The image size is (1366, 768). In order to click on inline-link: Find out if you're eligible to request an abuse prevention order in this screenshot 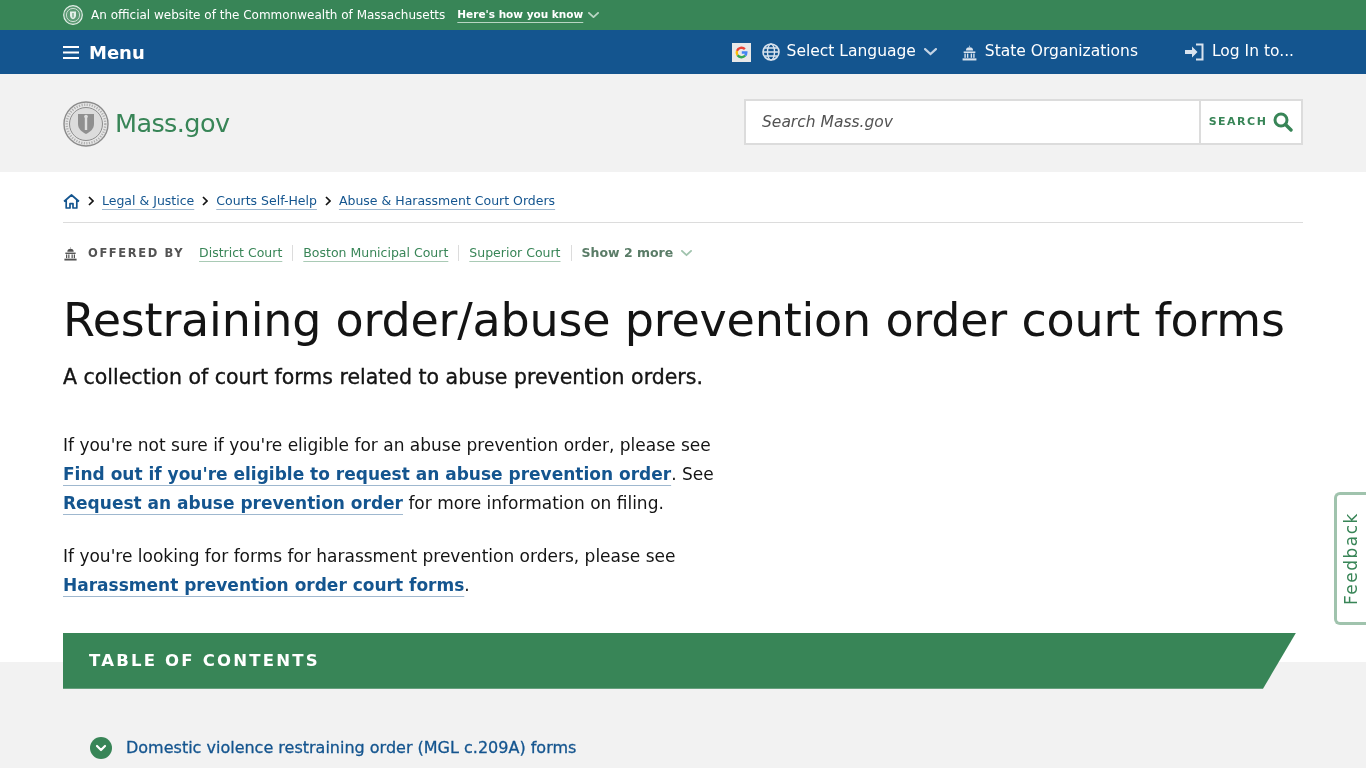, I will do `click(367, 473)`.